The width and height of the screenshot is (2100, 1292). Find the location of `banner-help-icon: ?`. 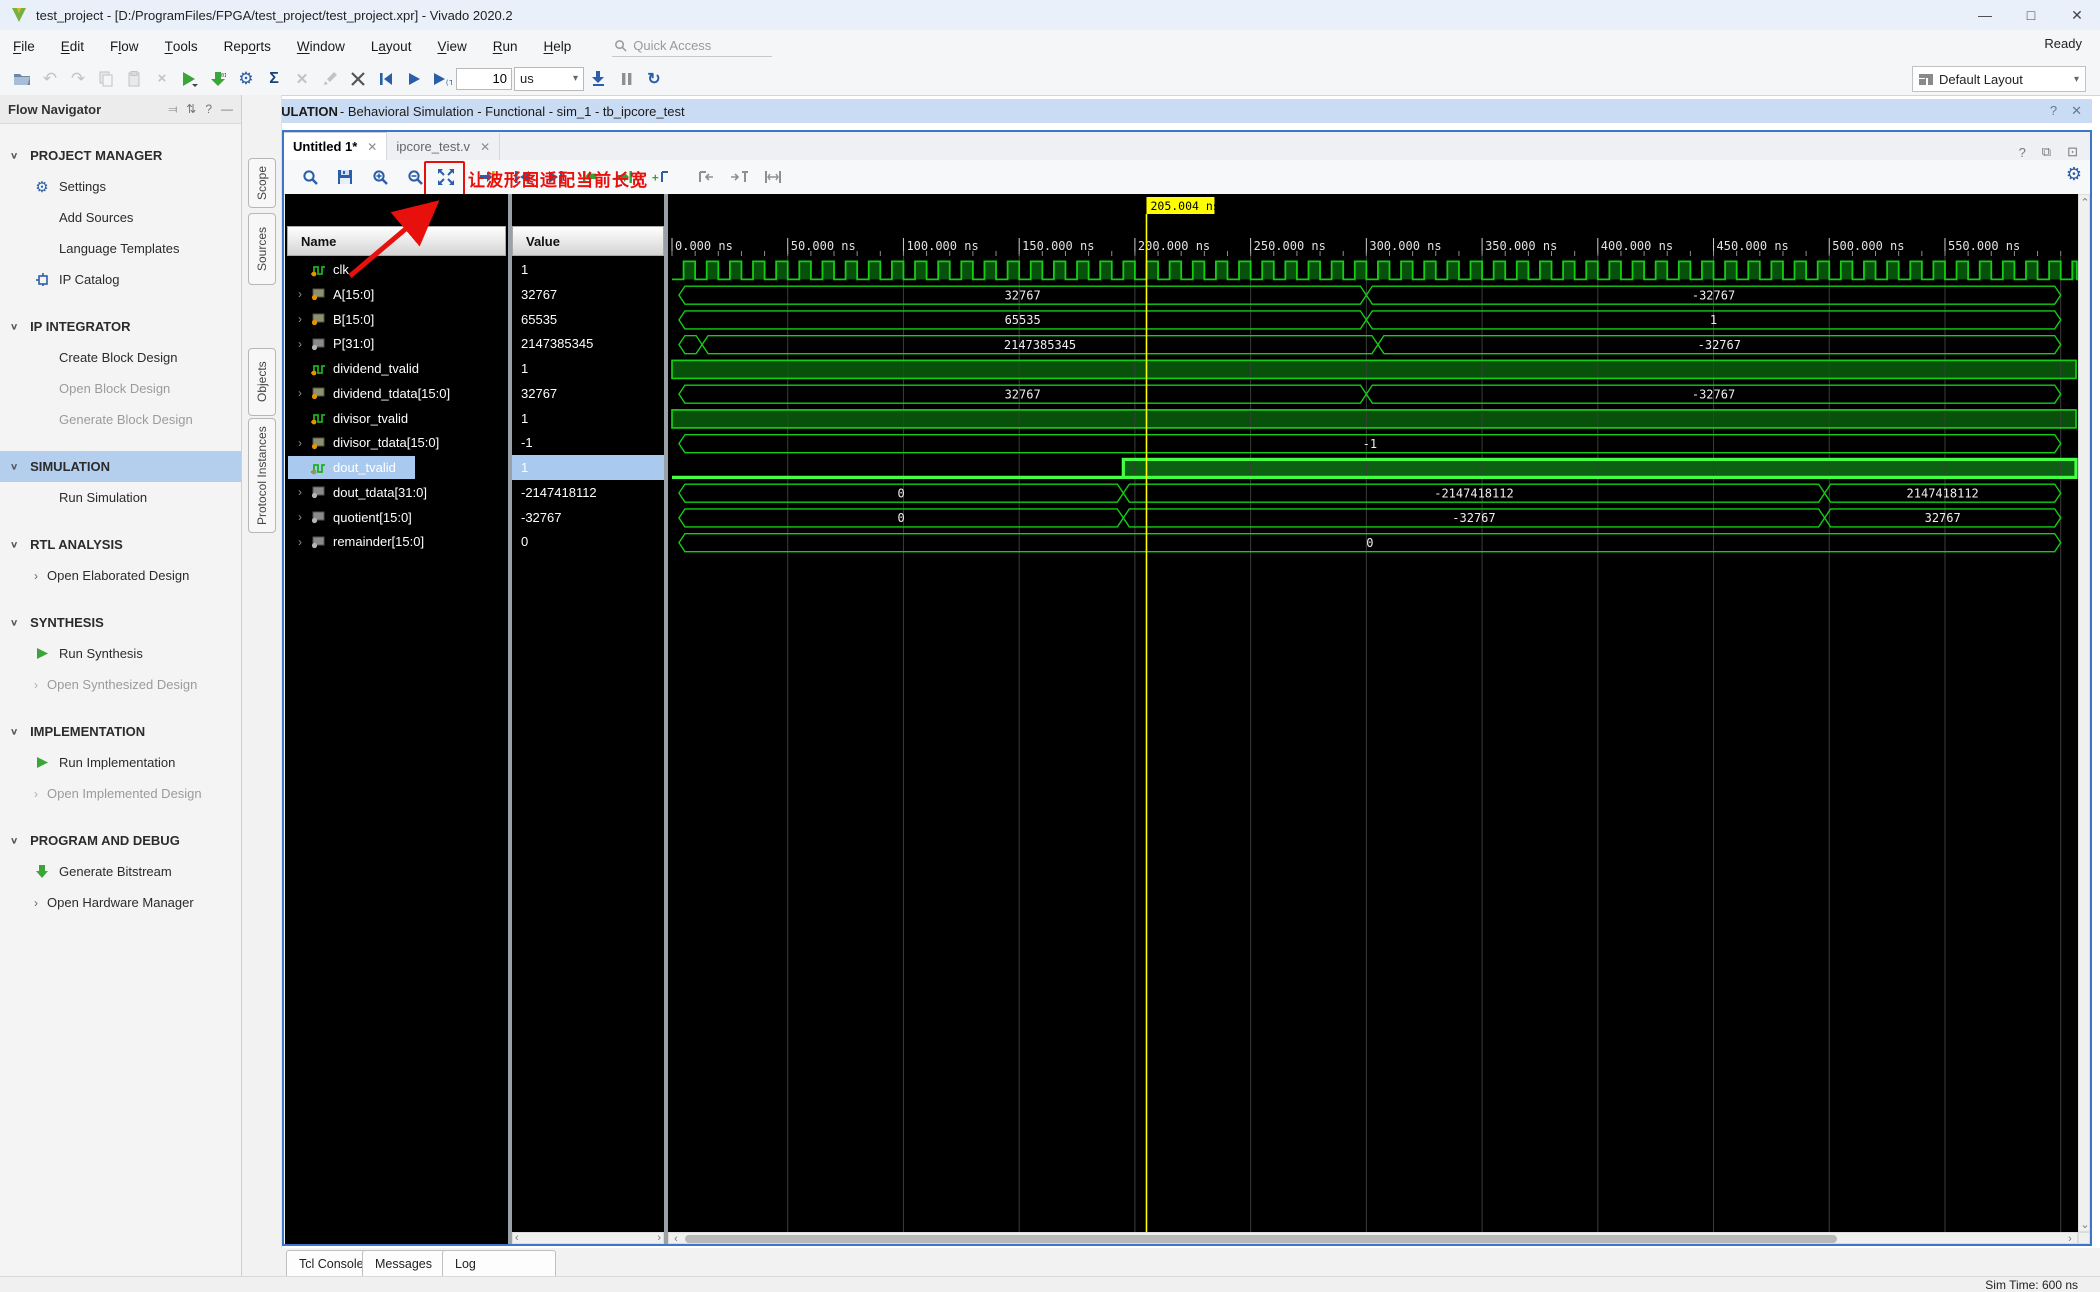

banner-help-icon: ? is located at coordinates (2053, 111).